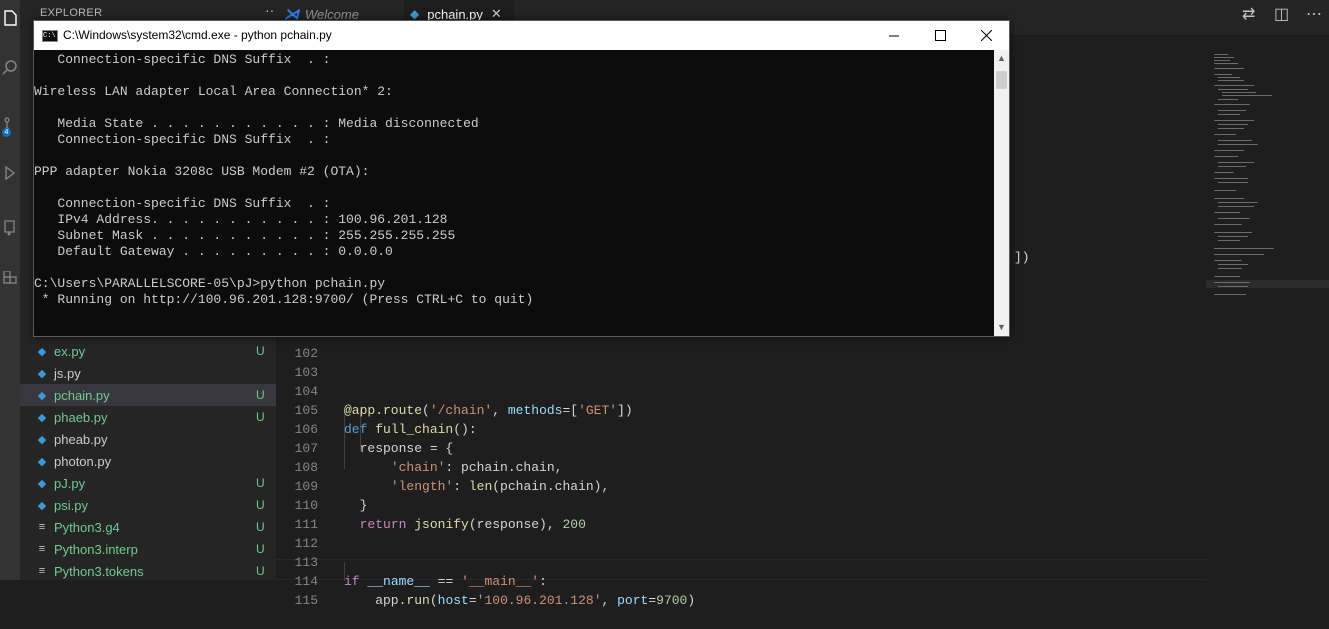 The width and height of the screenshot is (1329, 629). I want to click on file-item: ◆ js.py, so click(148, 373).